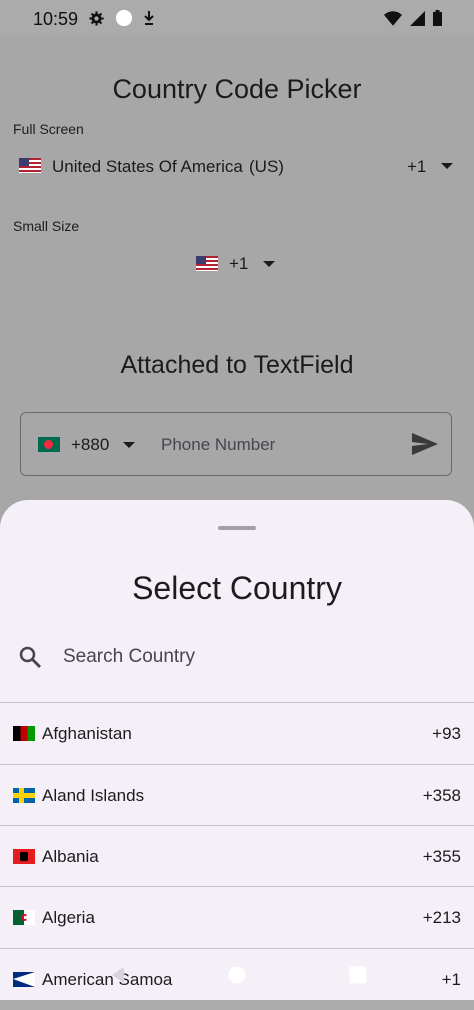 The image size is (474, 1010). What do you see at coordinates (46, 226) in the screenshot?
I see `small-size-label: Small Size` at bounding box center [46, 226].